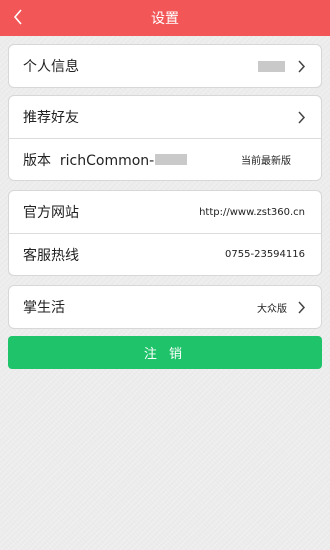 This screenshot has width=330, height=550. I want to click on personal-info-label: 个人信息, so click(51, 67).